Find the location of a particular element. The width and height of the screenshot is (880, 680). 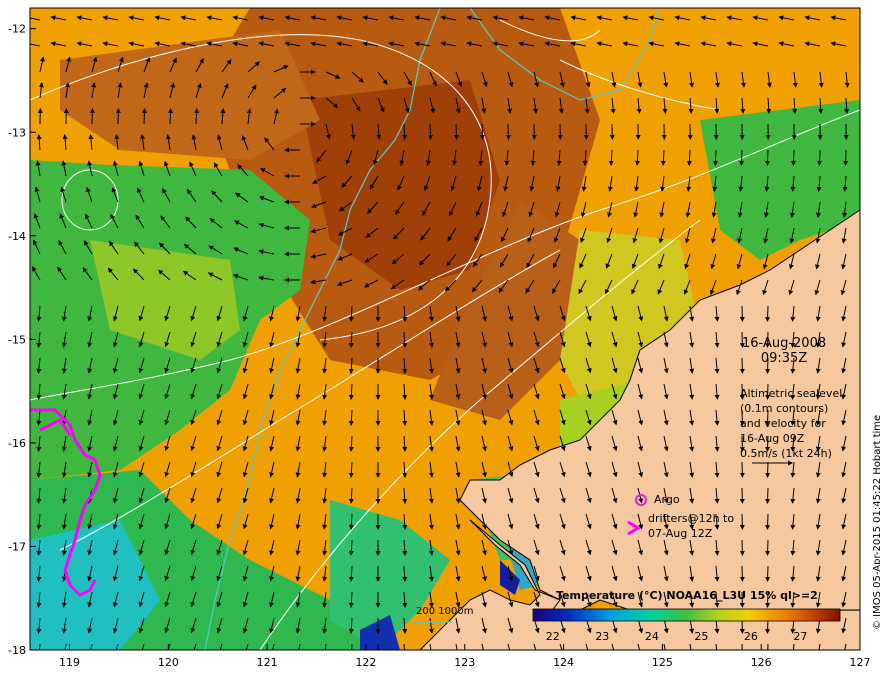

lon-tick-label: 125 is located at coordinates (662, 662).